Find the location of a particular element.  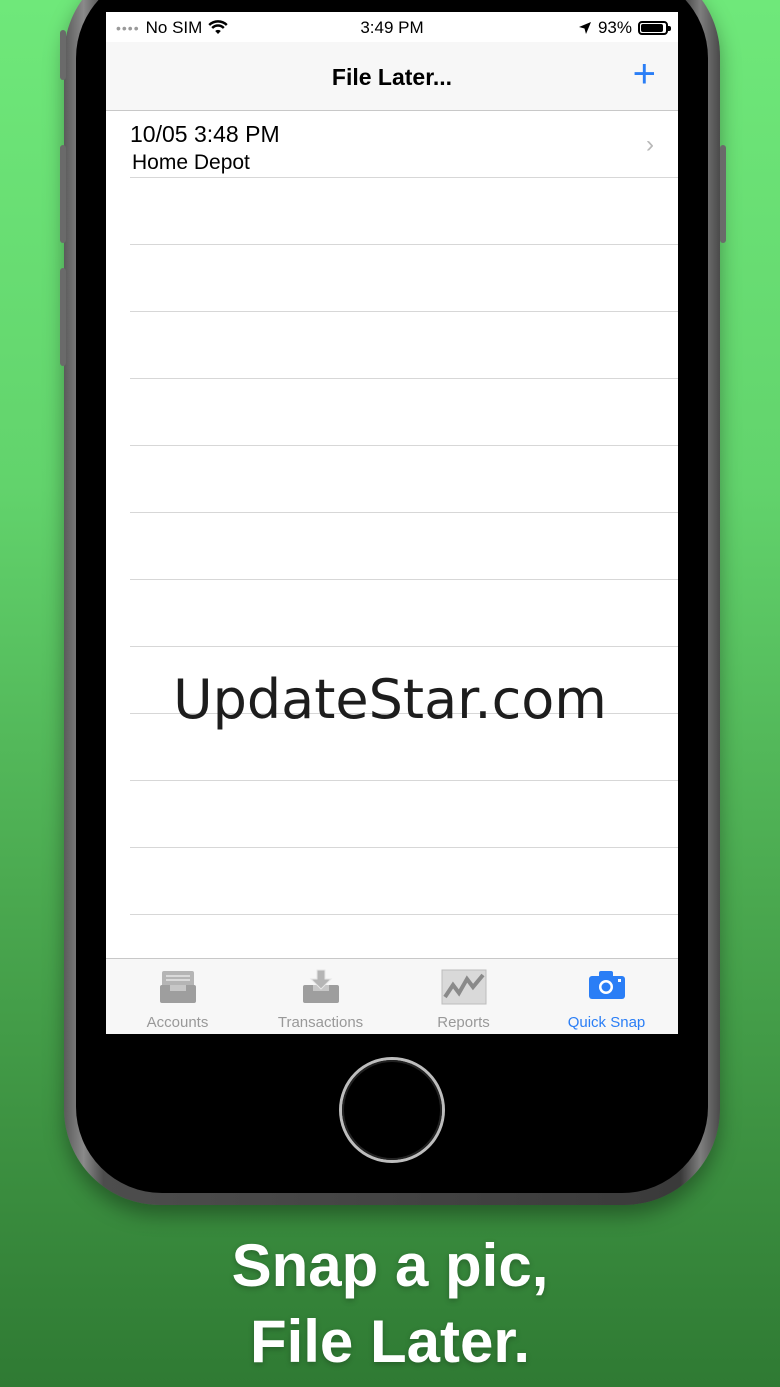

watermark-text: UpdateStar.com is located at coordinates (390, 699).